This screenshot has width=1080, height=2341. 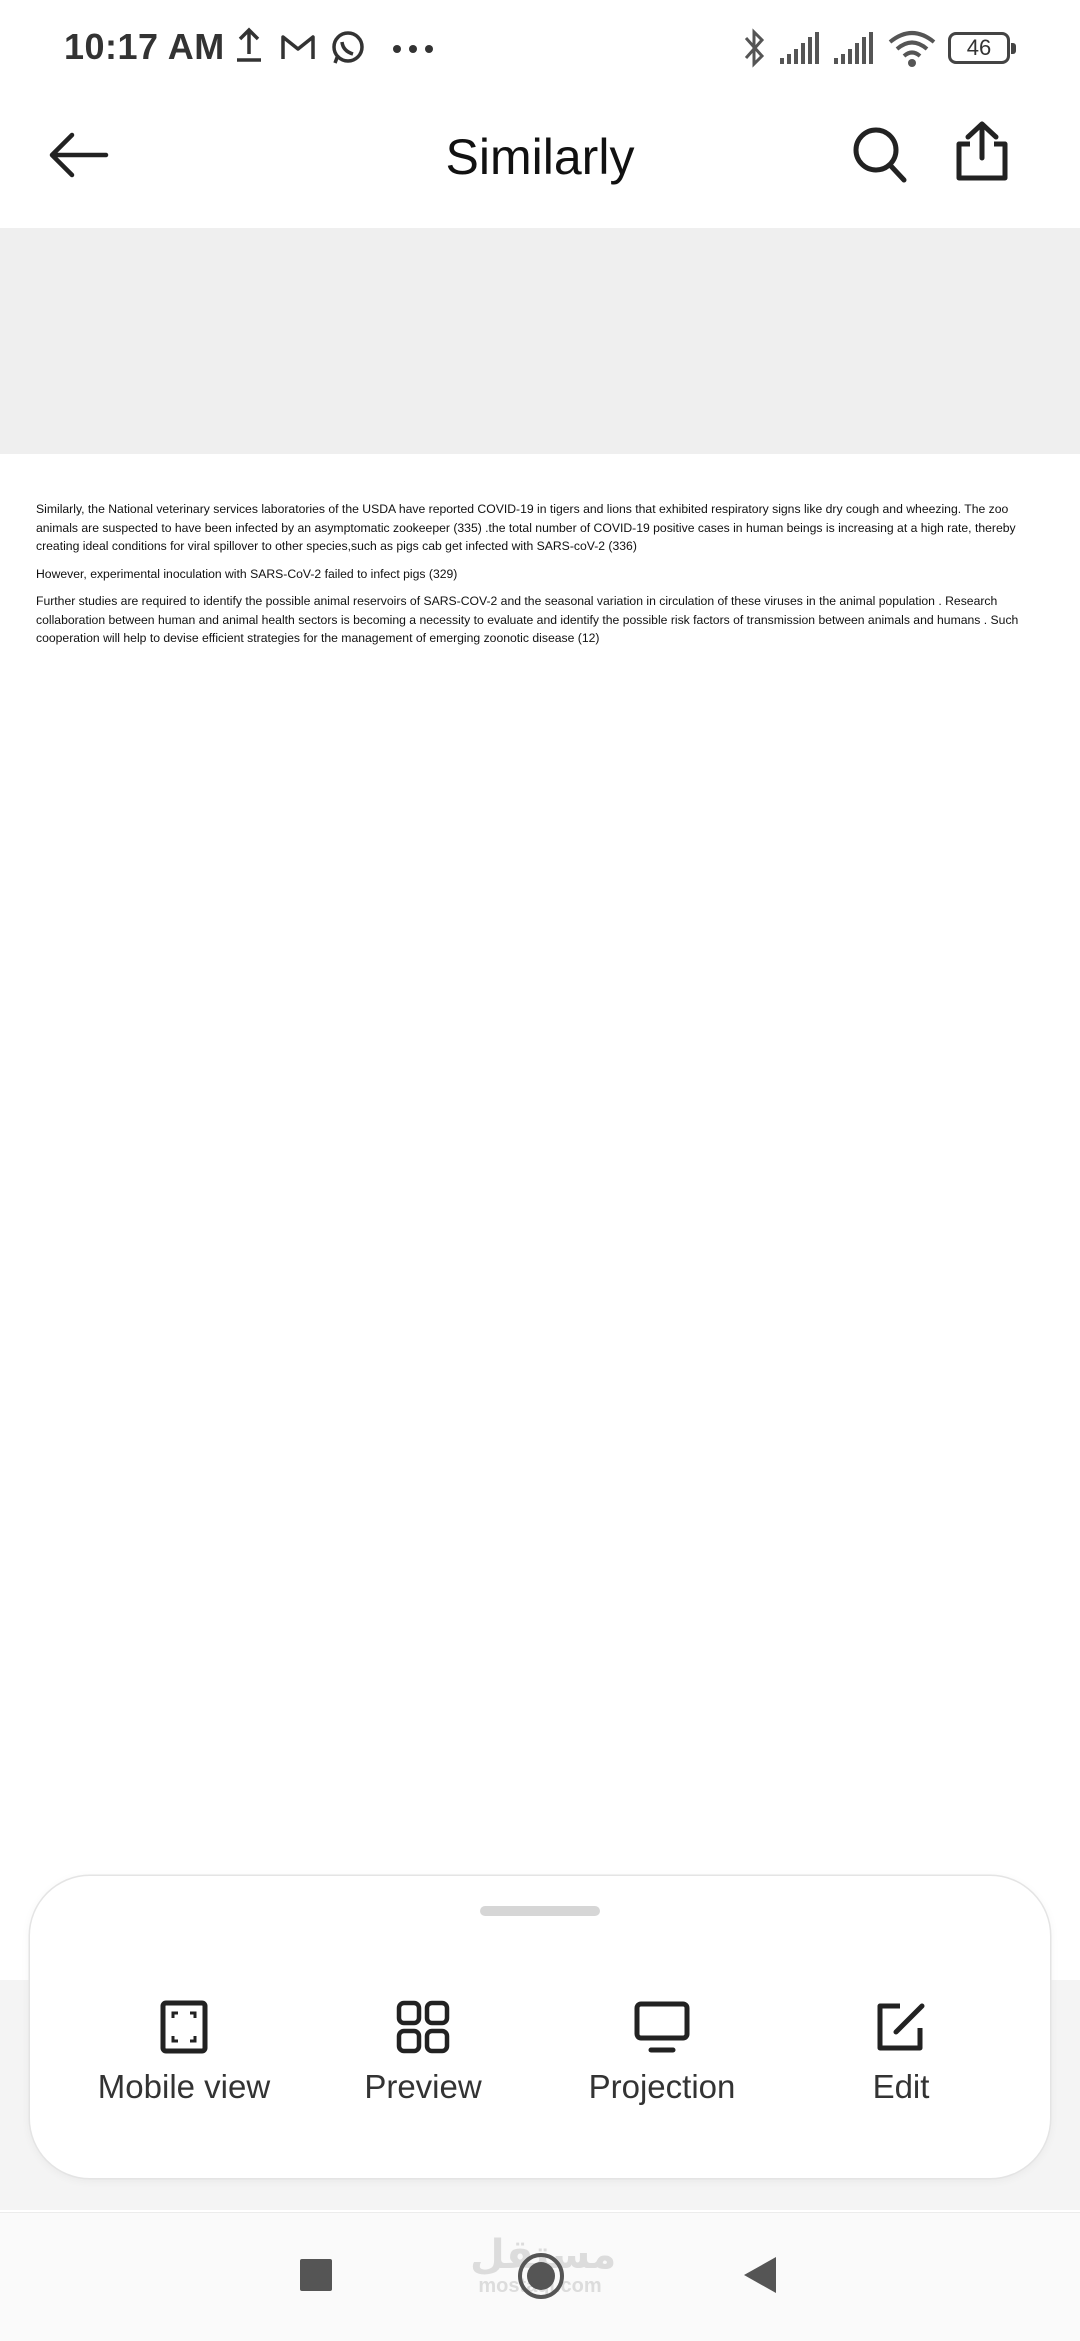 What do you see at coordinates (901, 2027) in the screenshot?
I see `edit-icon` at bounding box center [901, 2027].